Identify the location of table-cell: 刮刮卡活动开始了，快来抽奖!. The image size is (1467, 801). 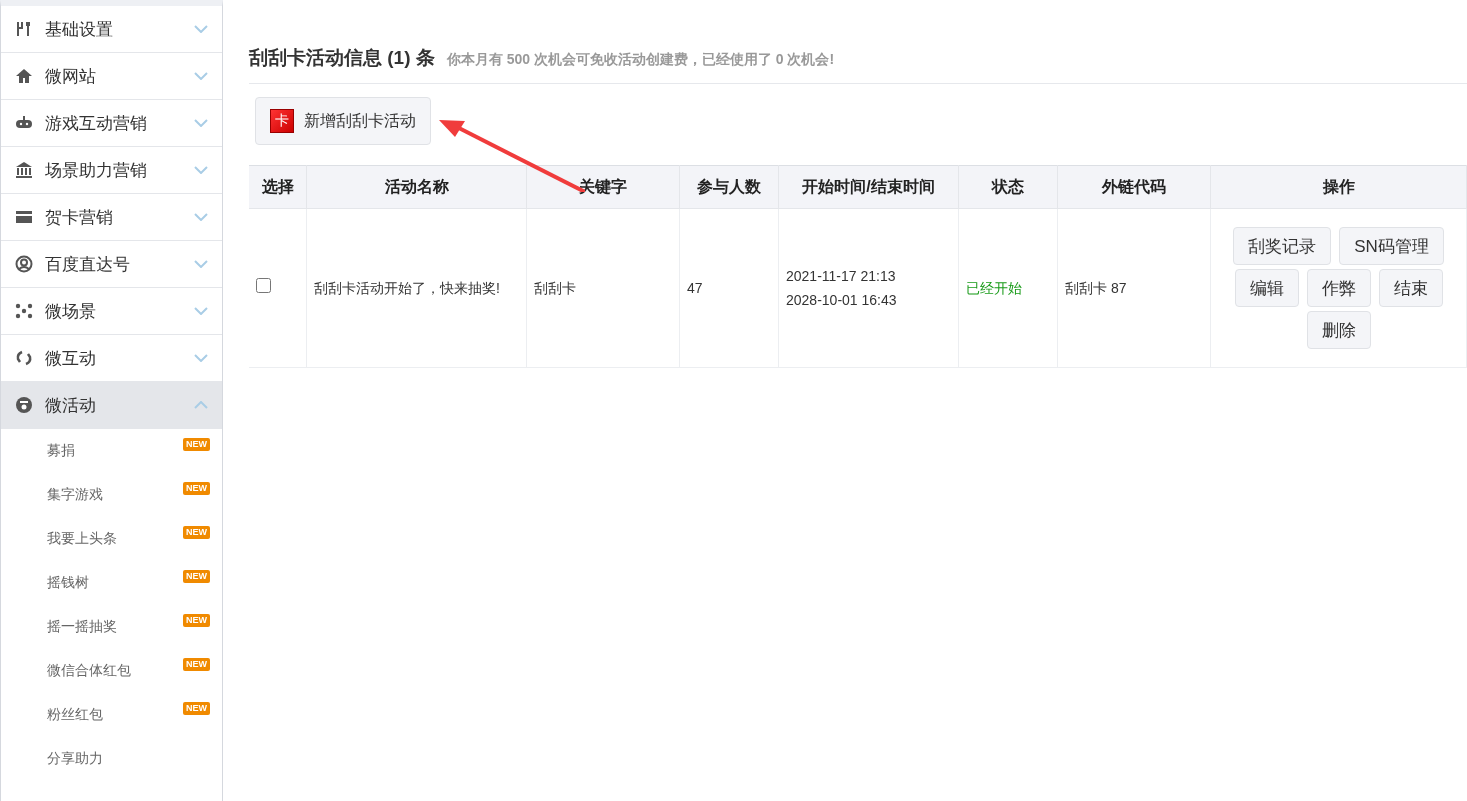
(416, 288).